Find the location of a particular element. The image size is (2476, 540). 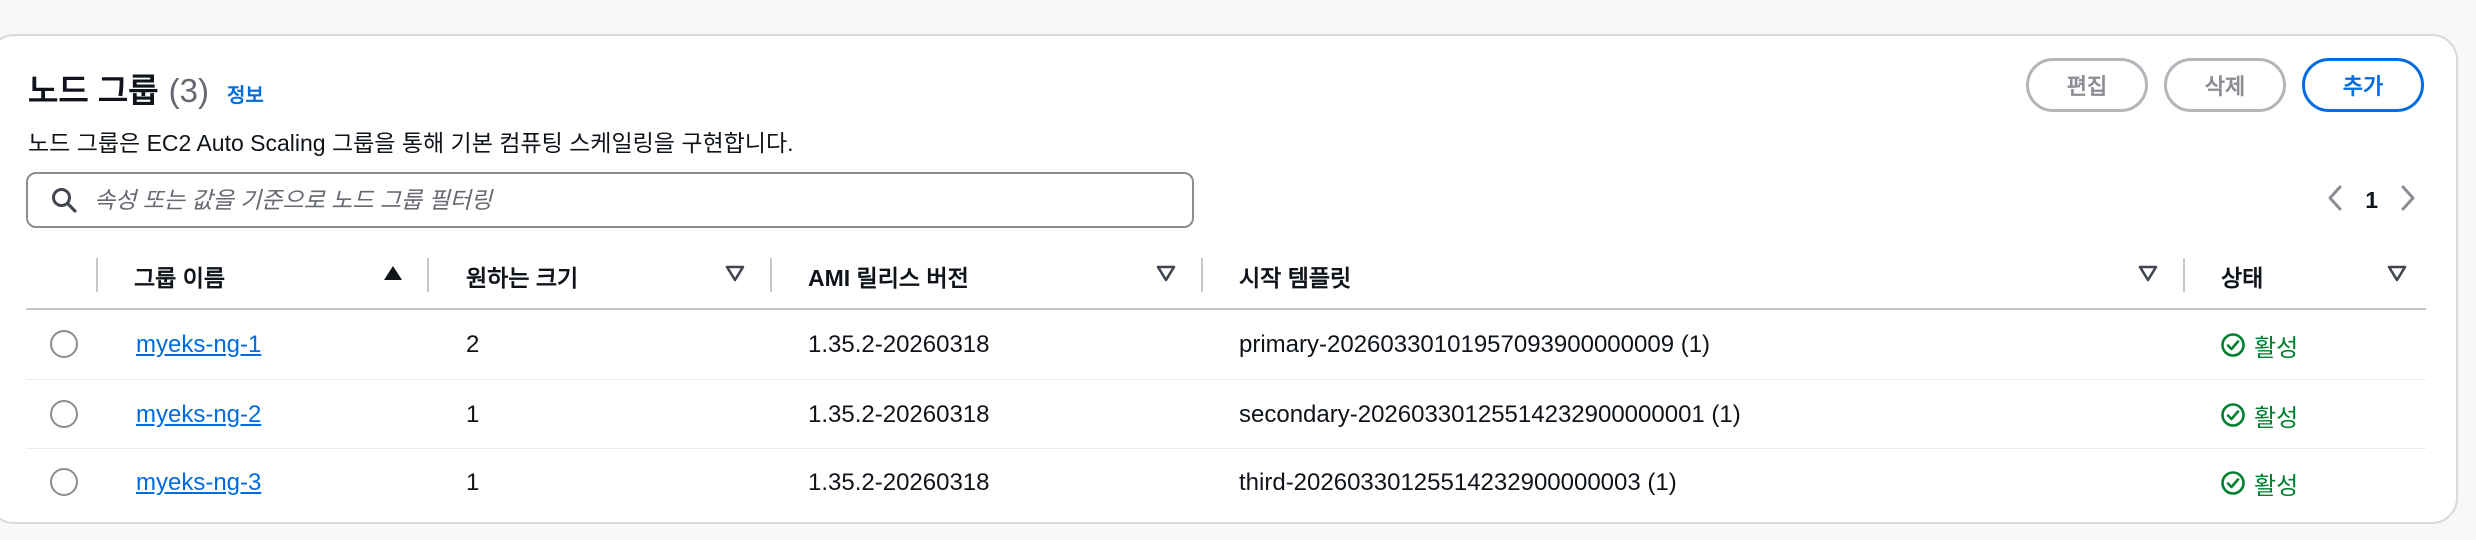

filter-search-box is located at coordinates (610, 200).